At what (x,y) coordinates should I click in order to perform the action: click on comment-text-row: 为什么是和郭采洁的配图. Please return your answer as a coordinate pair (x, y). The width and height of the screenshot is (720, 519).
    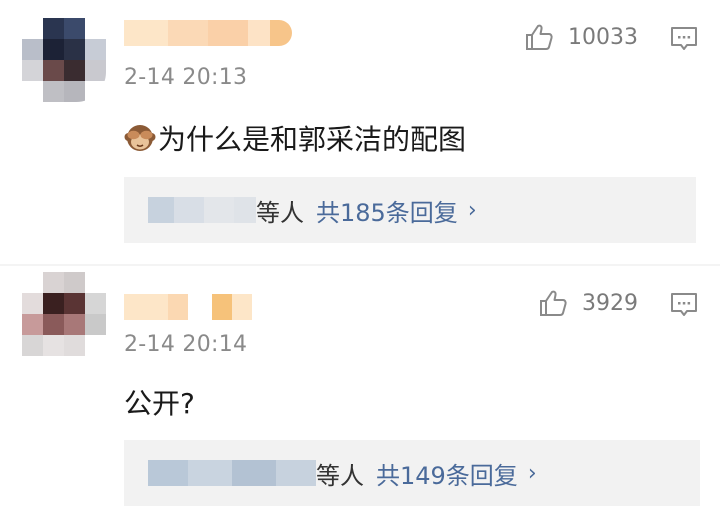
    Looking at the image, I should click on (295, 138).